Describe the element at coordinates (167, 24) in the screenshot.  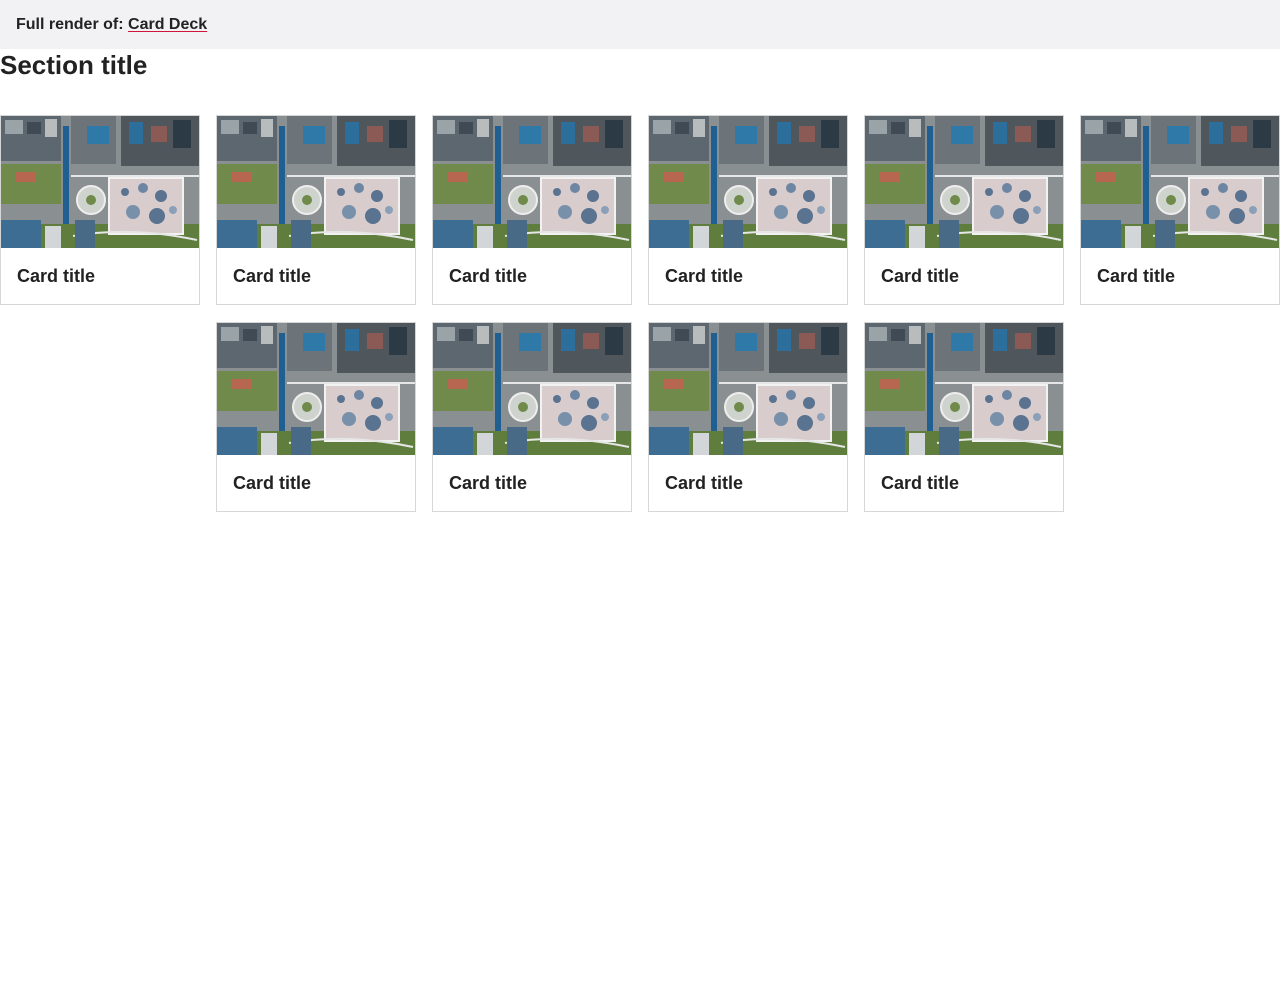
I see `card-deck-link: Card Deck` at that location.